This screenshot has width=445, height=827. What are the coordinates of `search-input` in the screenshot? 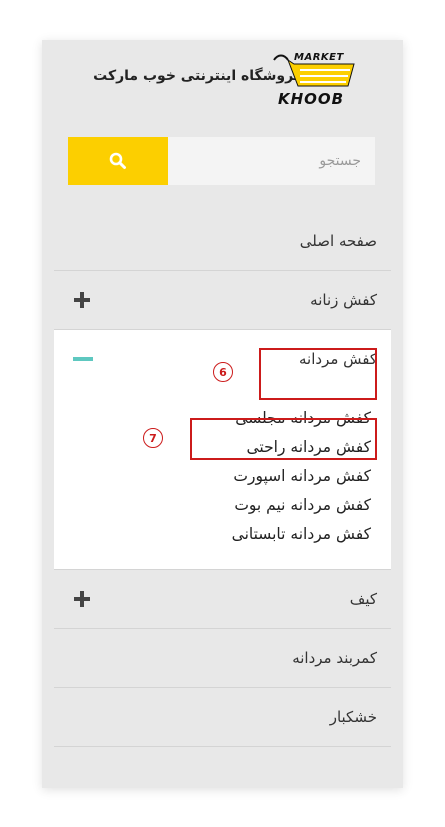 It's located at (271, 161).